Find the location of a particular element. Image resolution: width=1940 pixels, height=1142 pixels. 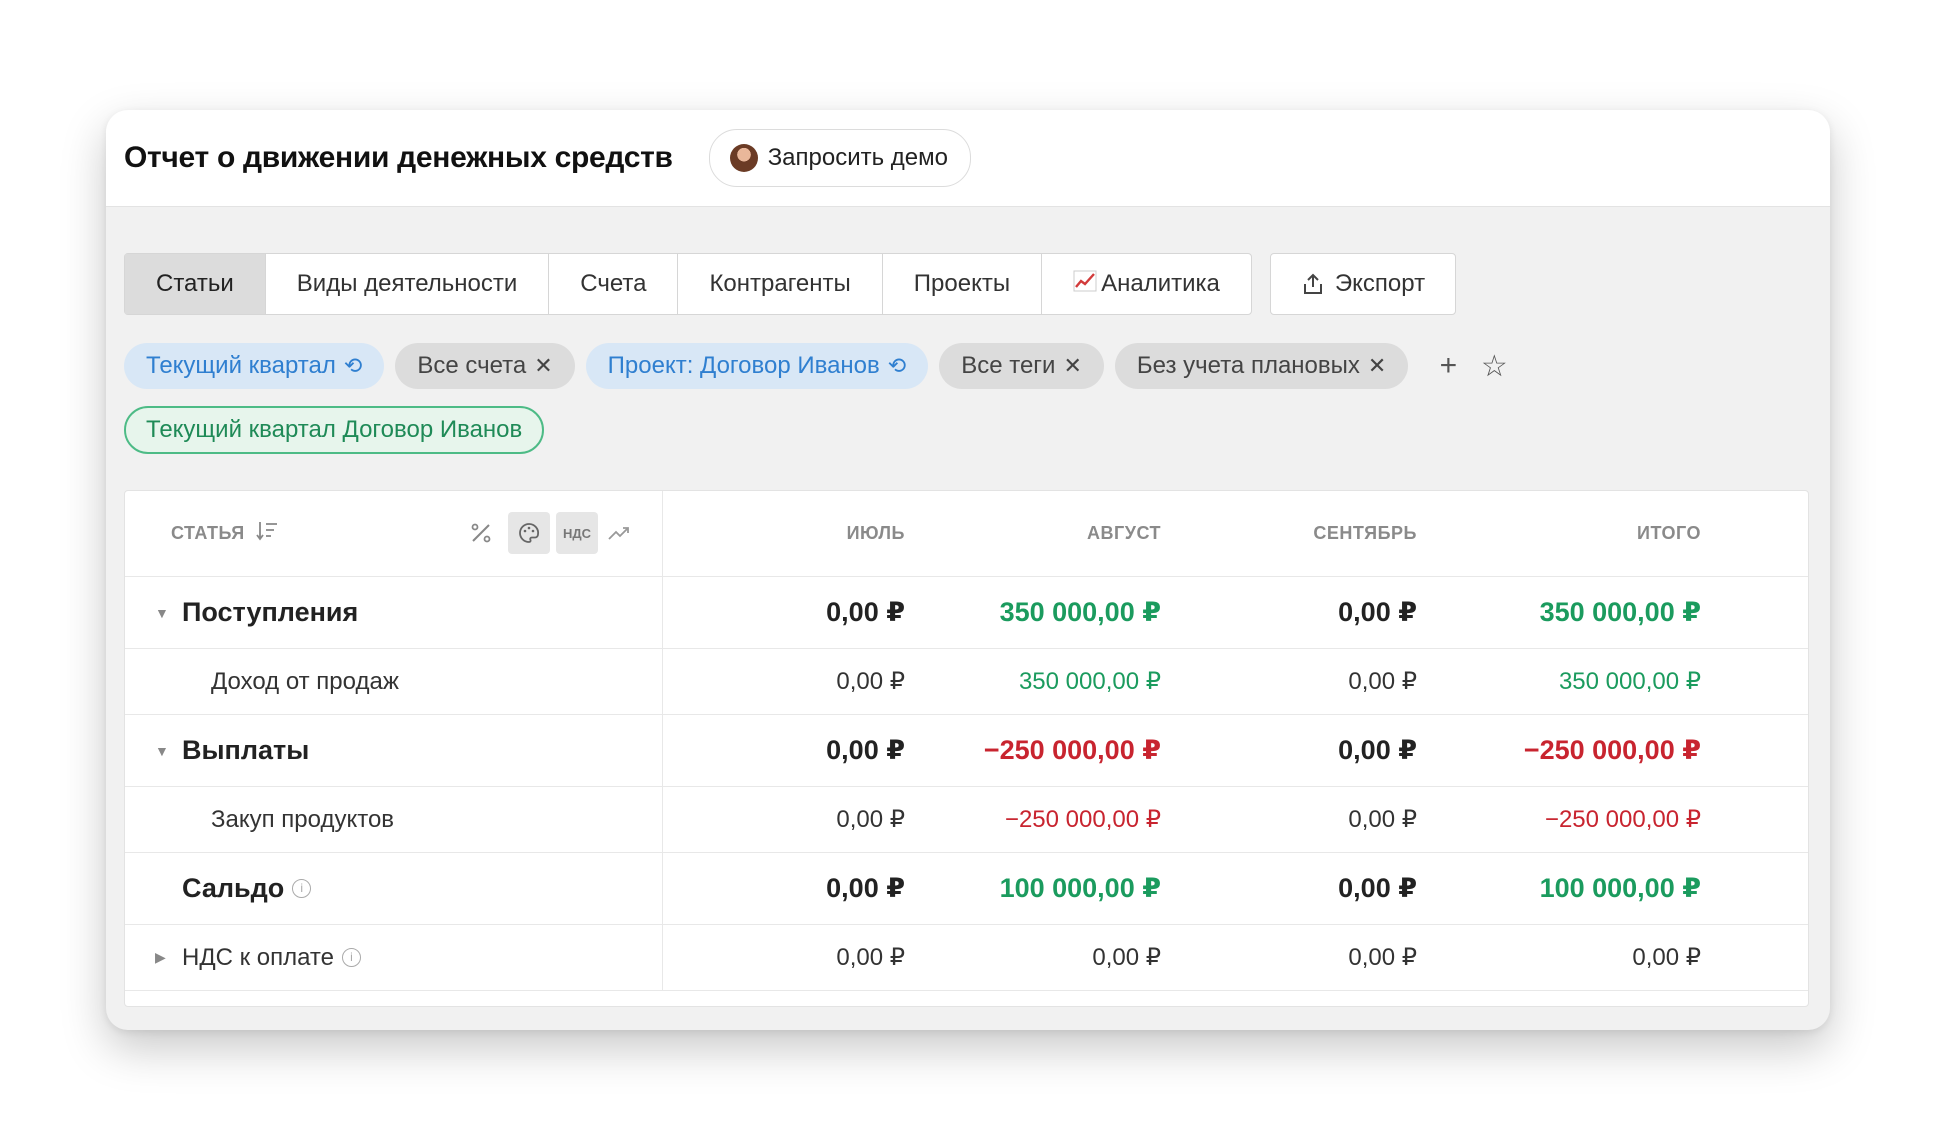

request-demo-button: Запросить демо is located at coordinates (839, 158).